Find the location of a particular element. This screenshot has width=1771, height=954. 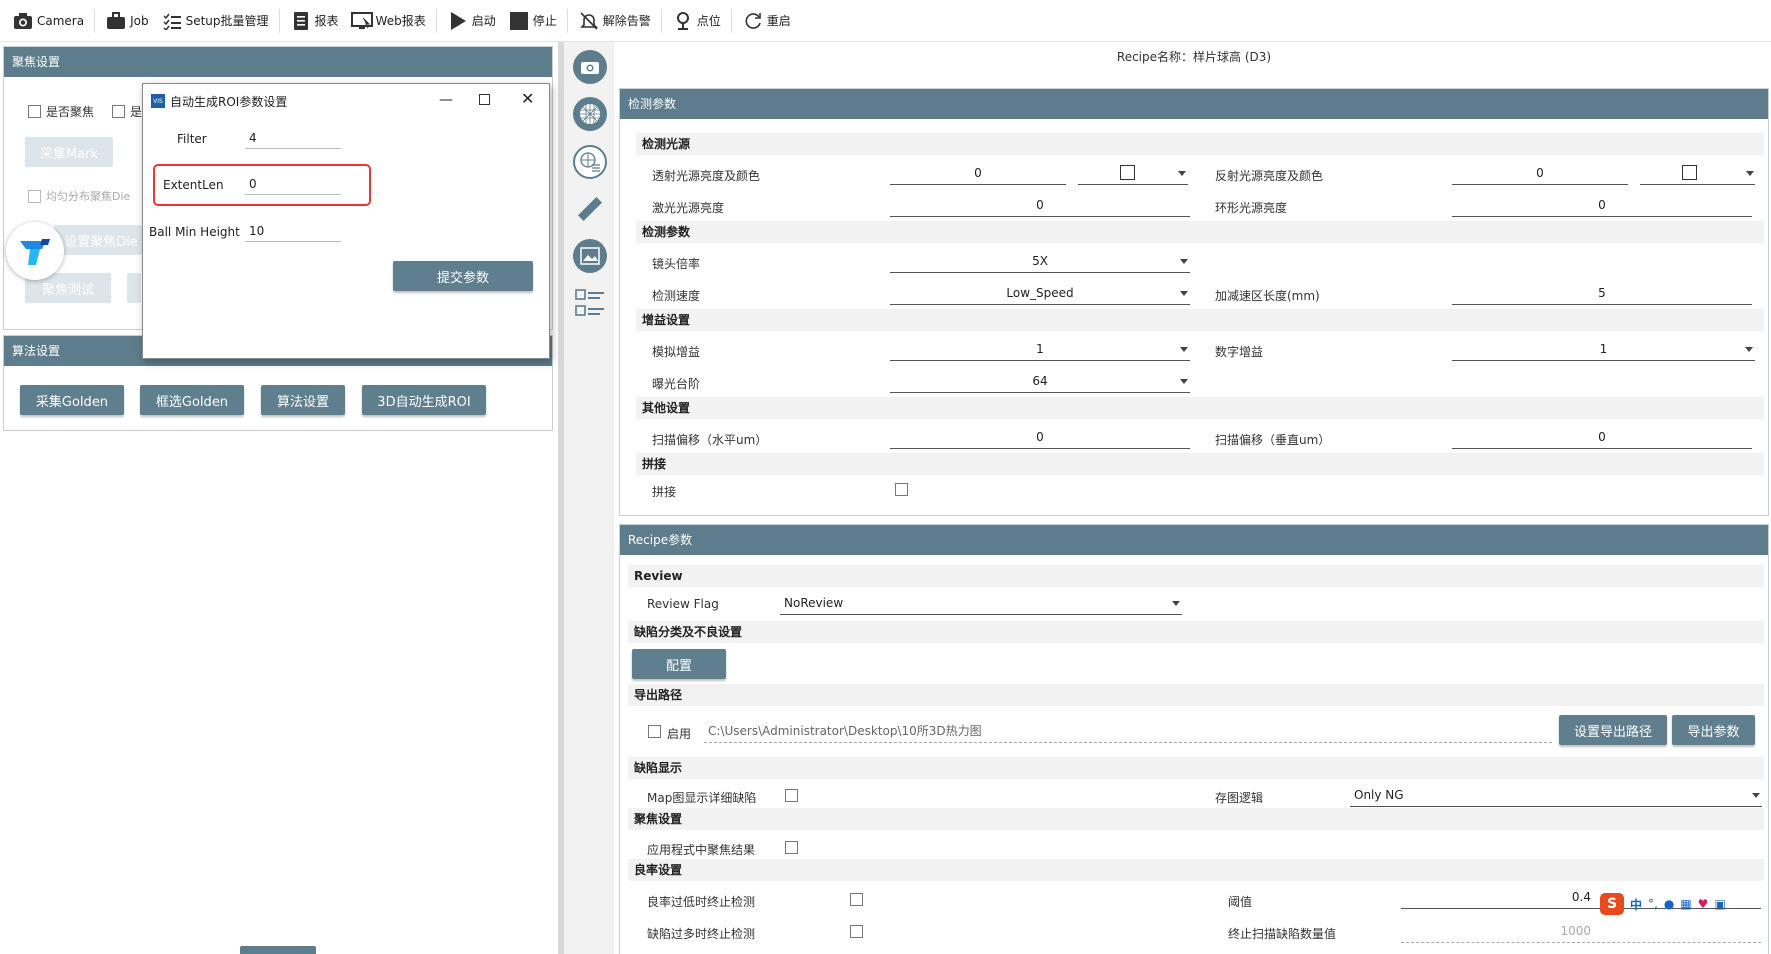

ring-light-input: 0 is located at coordinates (1602, 205).